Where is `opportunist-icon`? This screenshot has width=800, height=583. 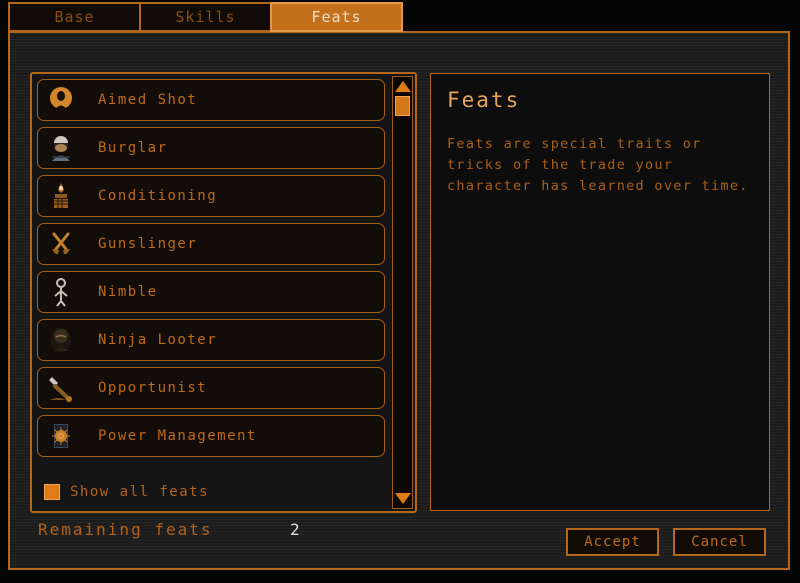 opportunist-icon is located at coordinates (61, 388).